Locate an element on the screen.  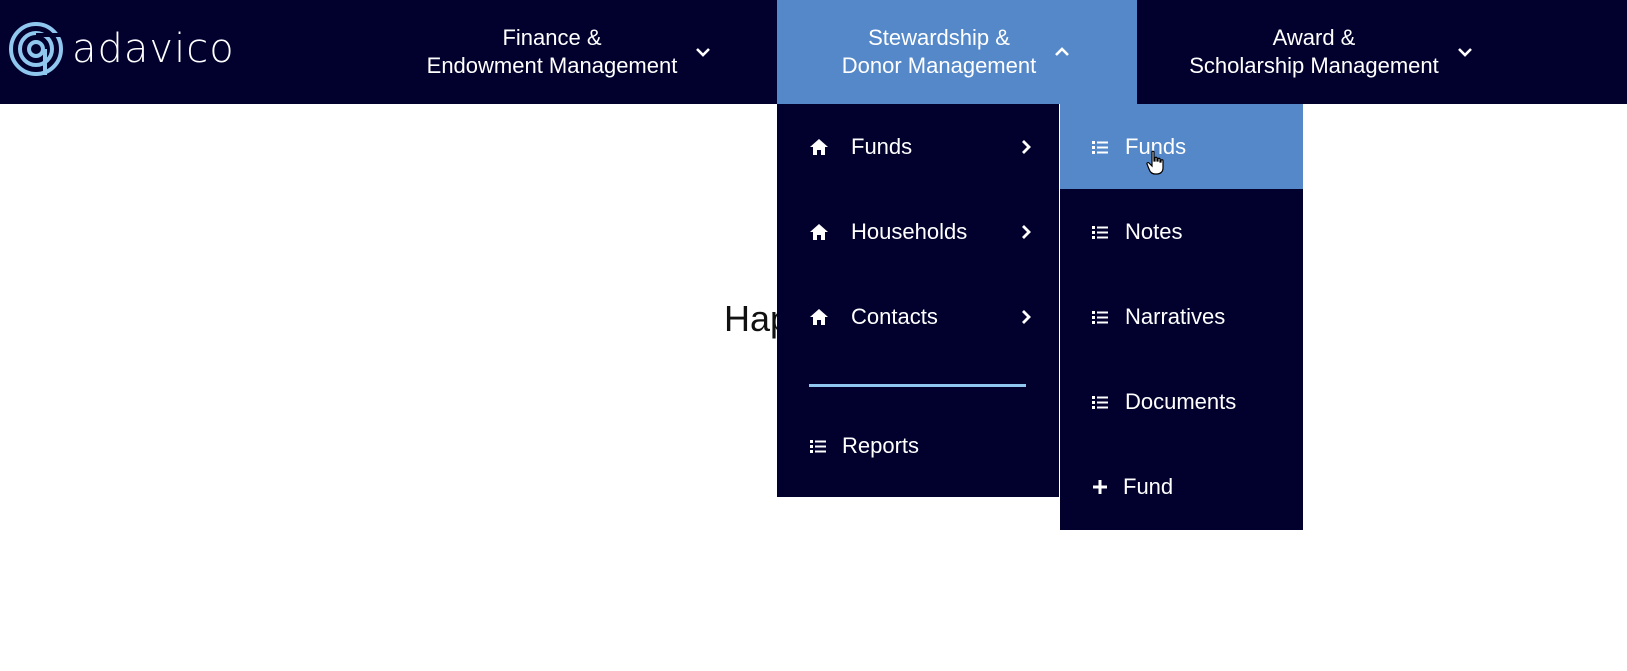
nav-finance-endowment: Finance & Endowment Management is located at coordinates (570, 52).